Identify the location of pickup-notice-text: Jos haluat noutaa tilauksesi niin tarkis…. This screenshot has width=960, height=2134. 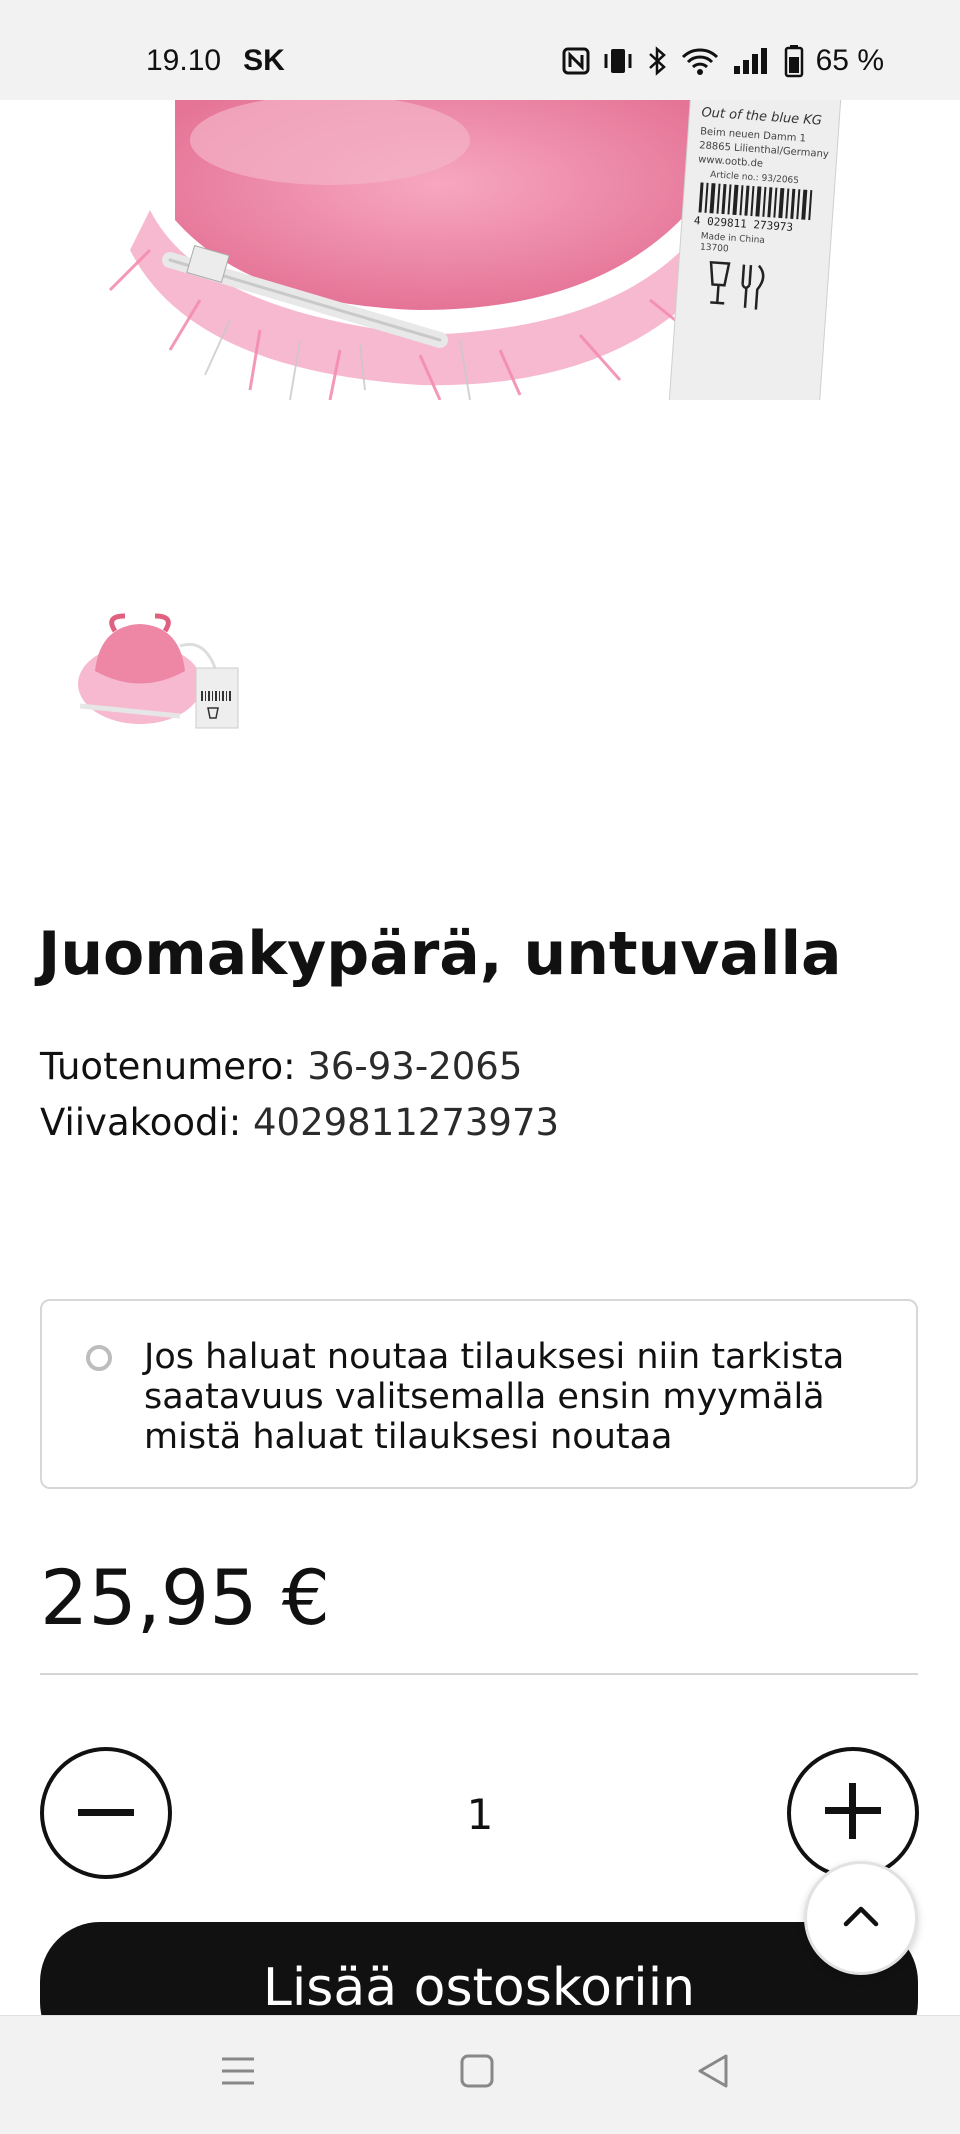
(494, 1397).